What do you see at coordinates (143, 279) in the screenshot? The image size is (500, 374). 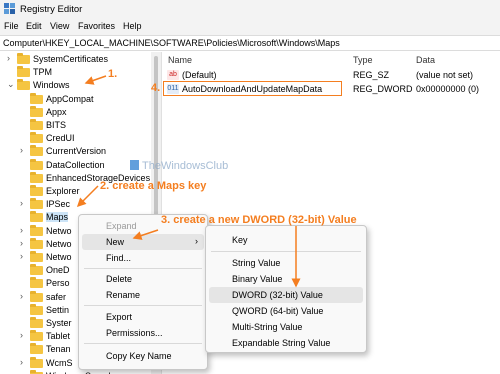 I see `menu-item-delete: Delete` at bounding box center [143, 279].